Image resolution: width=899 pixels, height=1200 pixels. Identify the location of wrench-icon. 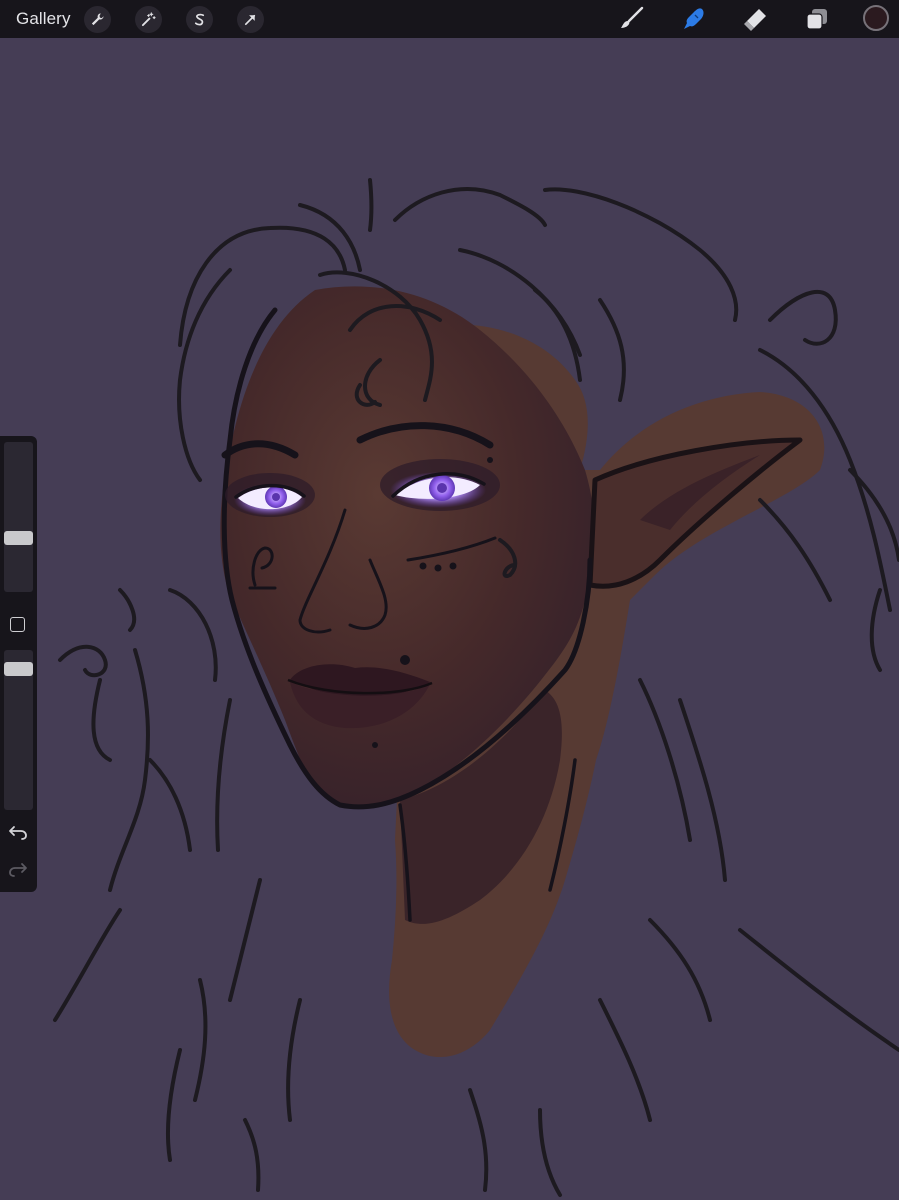
(97, 19).